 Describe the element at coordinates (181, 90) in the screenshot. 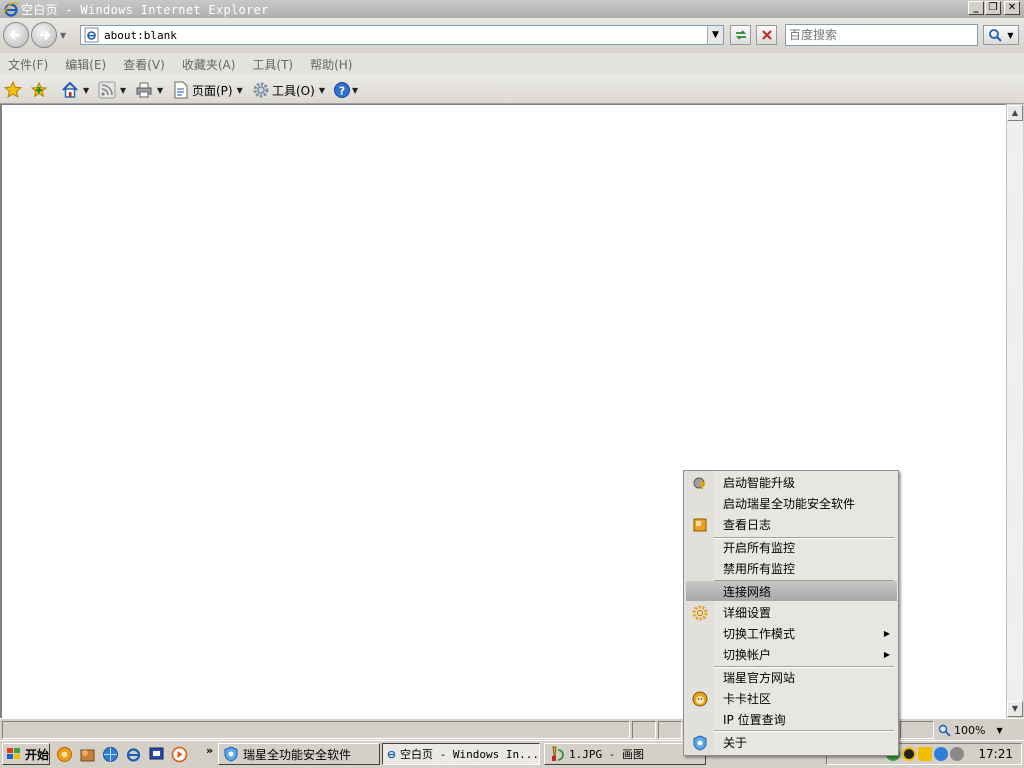

I see `page-icon` at that location.